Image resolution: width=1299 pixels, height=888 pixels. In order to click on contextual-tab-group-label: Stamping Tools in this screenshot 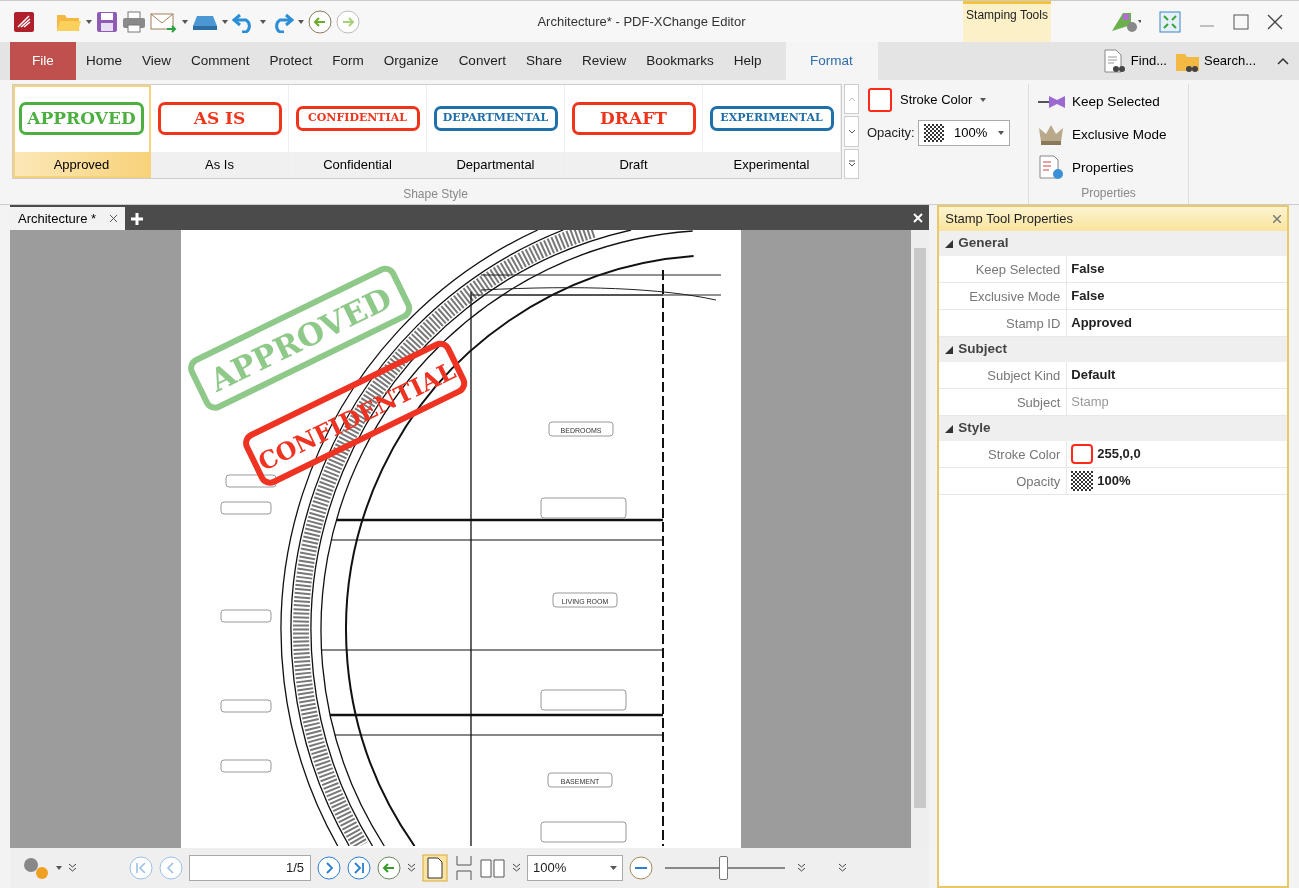, I will do `click(1007, 21)`.